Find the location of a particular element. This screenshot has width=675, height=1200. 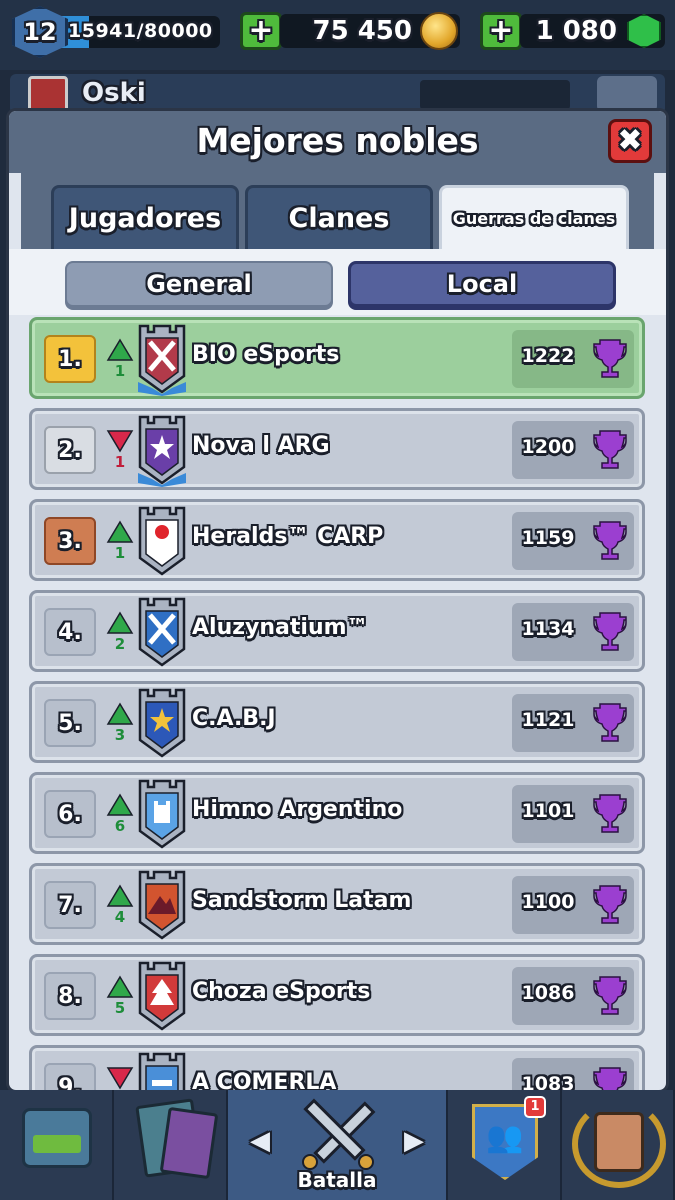

ranking-row: 2. 1 Nova l ARG 1200 is located at coordinates (337, 449).